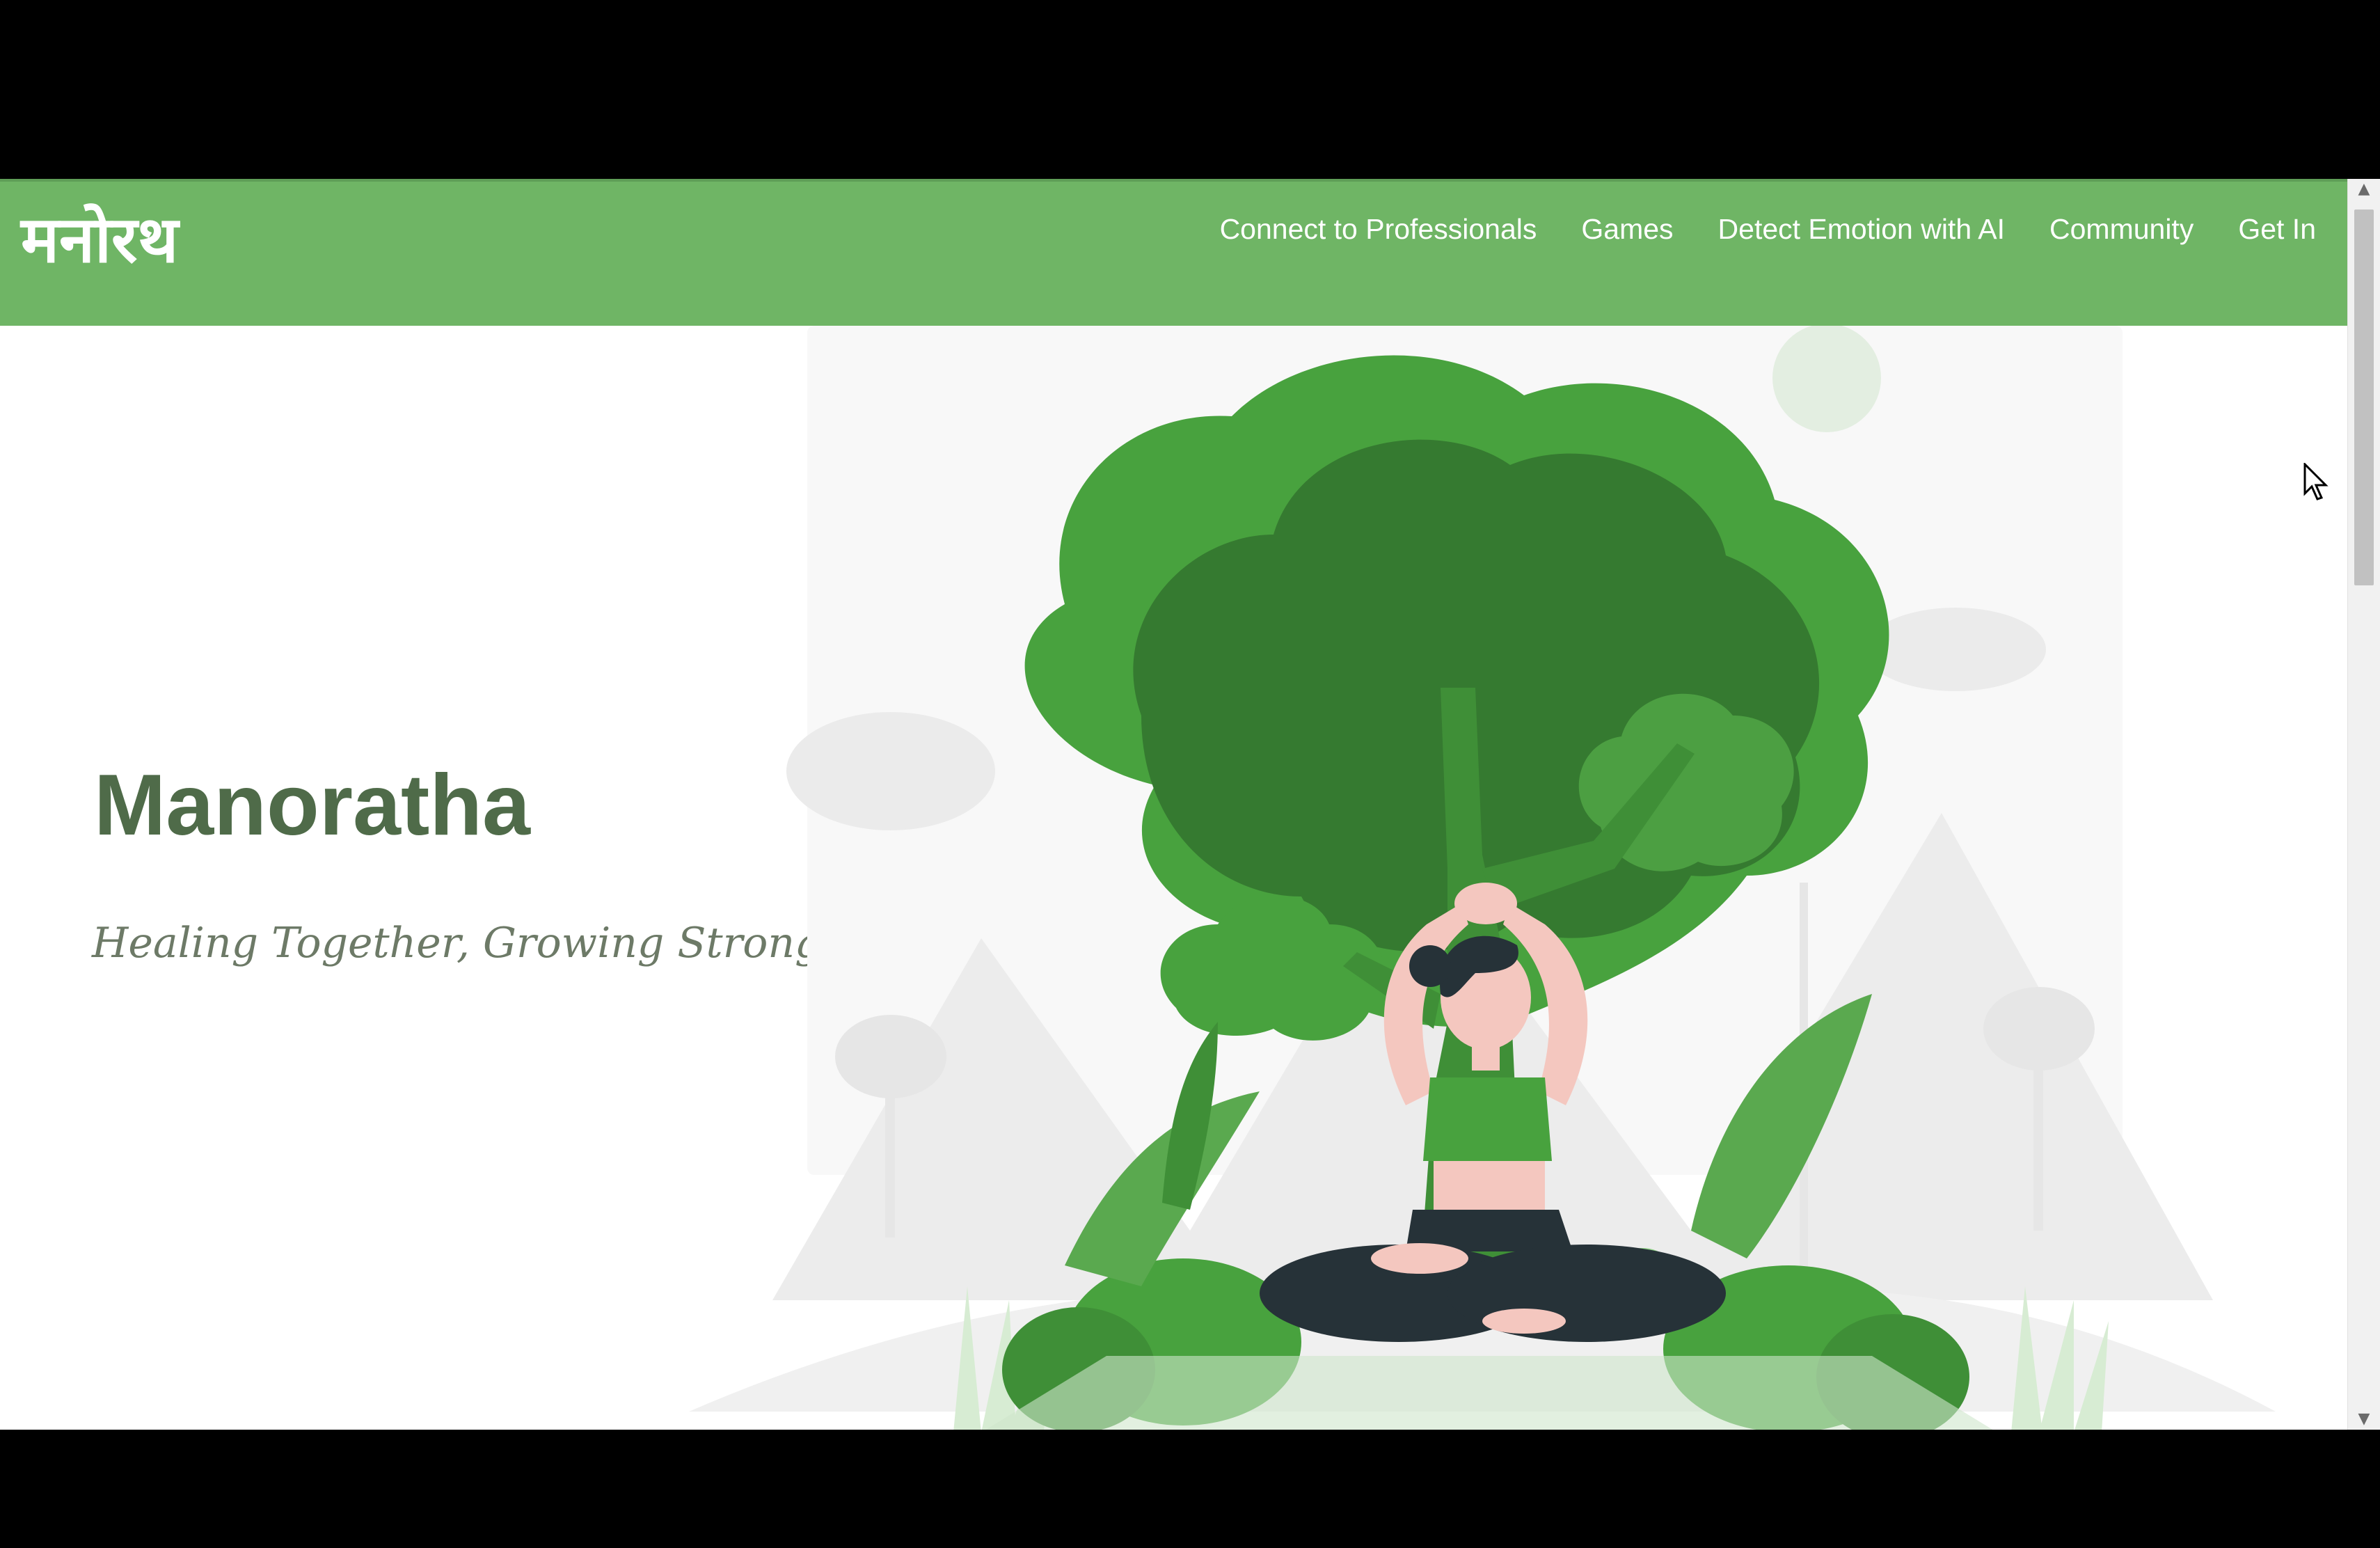 This screenshot has height=1548, width=2380. What do you see at coordinates (890, 771) in the screenshot?
I see `cloud-left` at bounding box center [890, 771].